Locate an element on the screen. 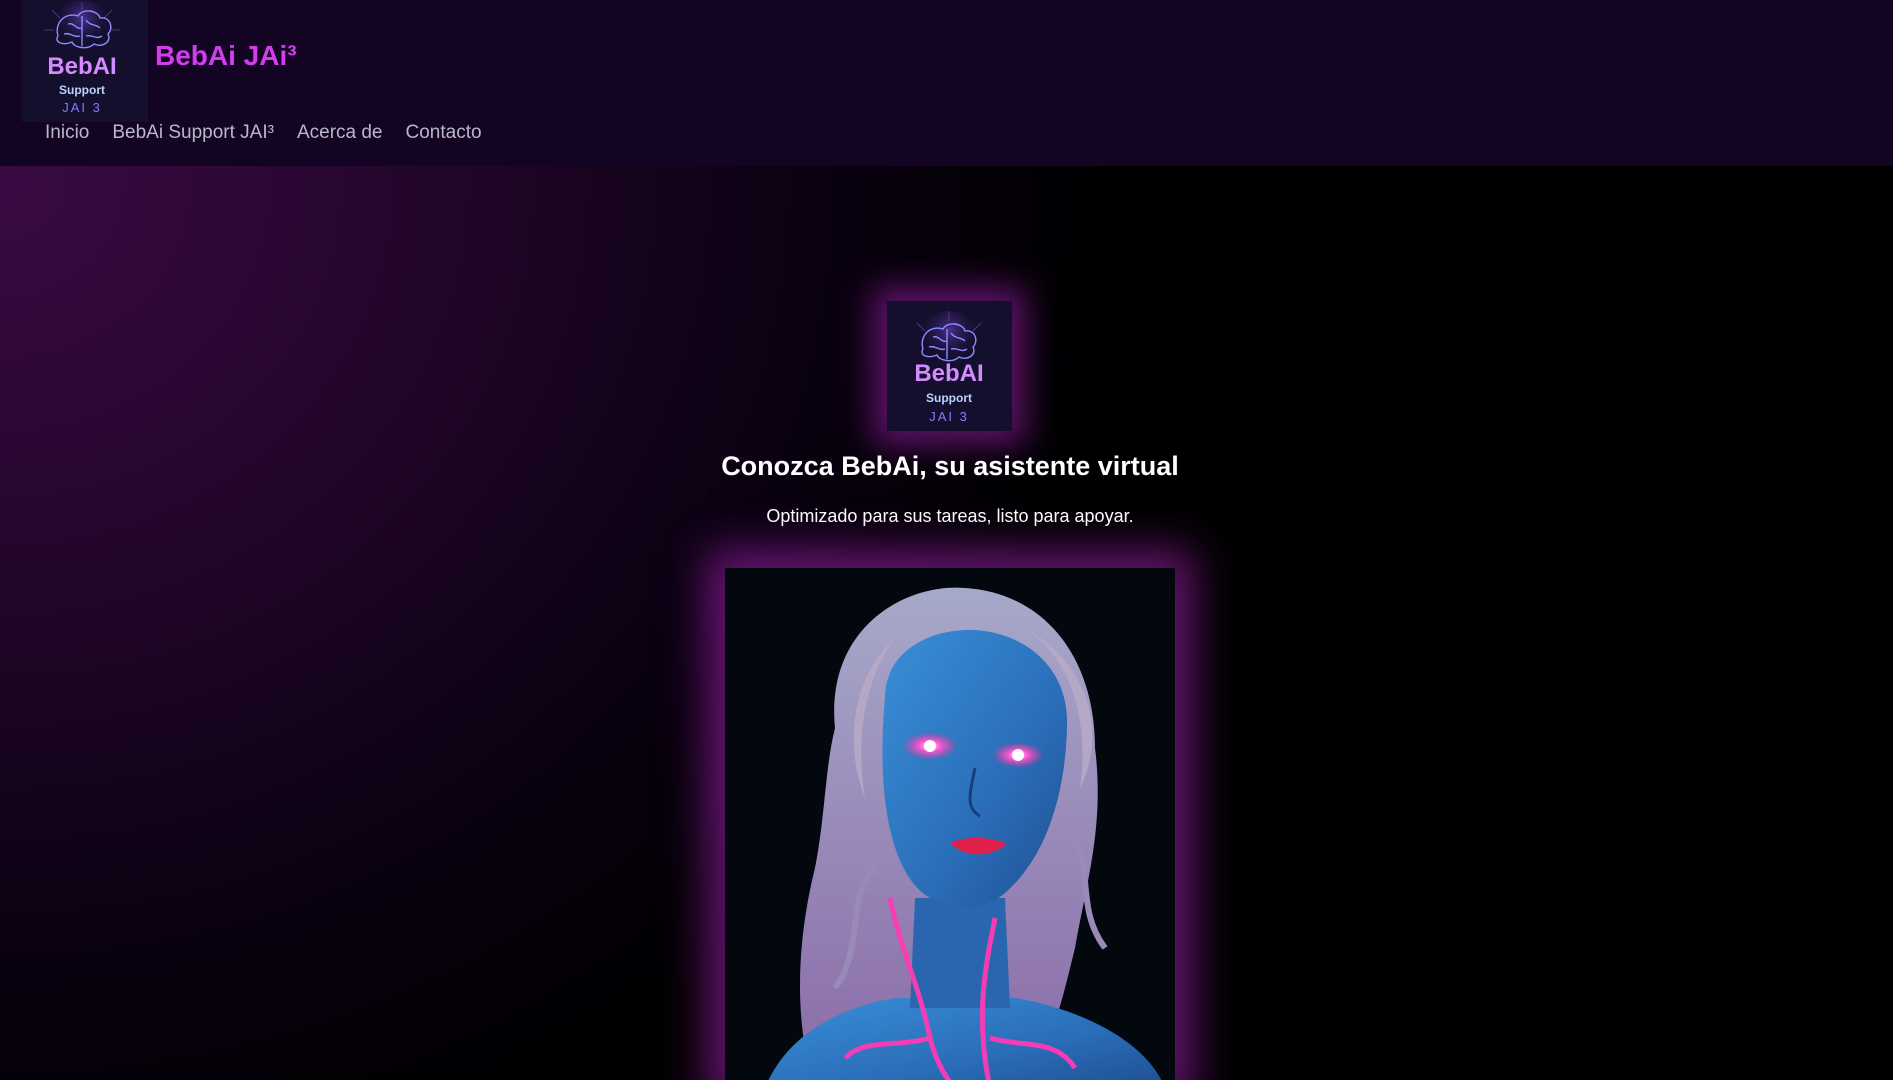 This screenshot has width=1893, height=1080. nav-link-acerca-de: Acerca de is located at coordinates (340, 133).